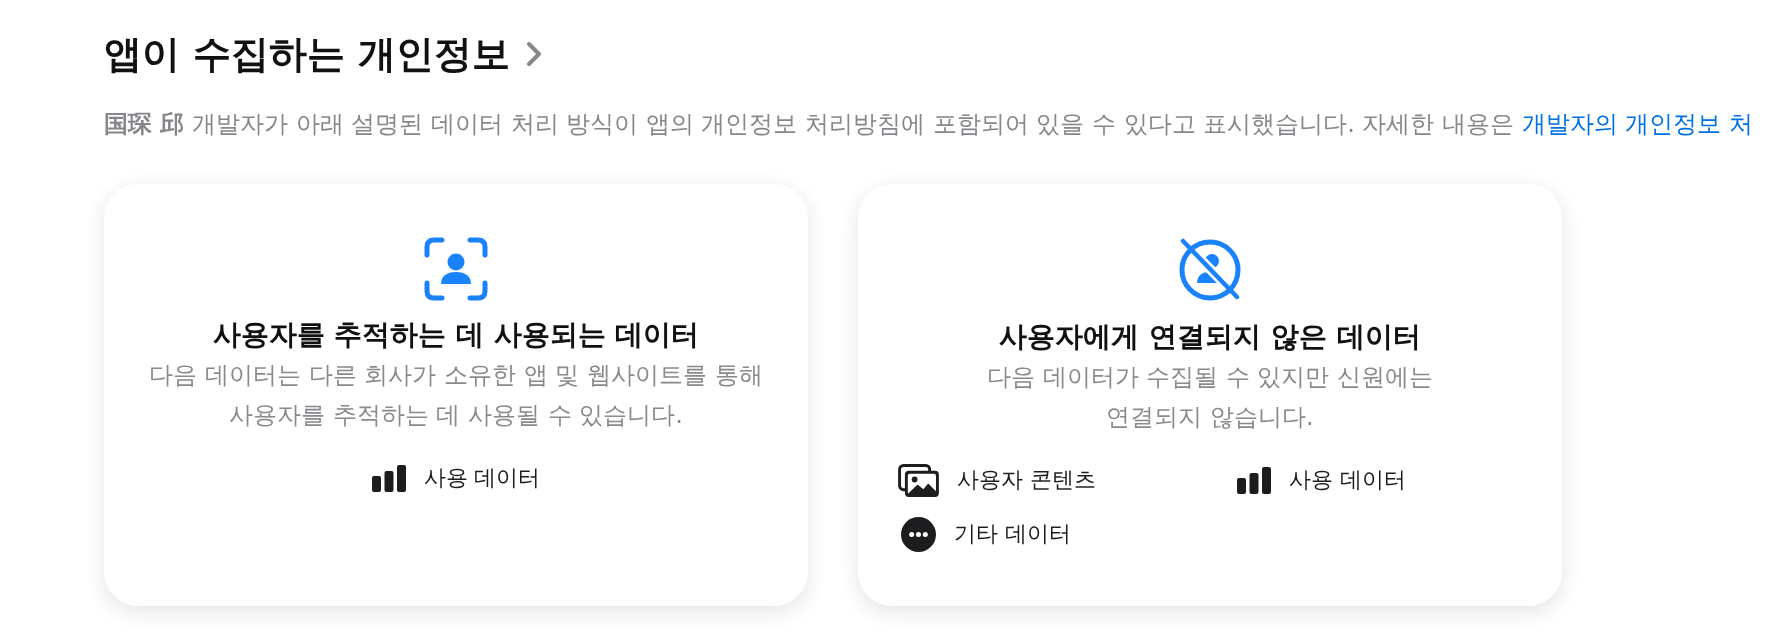  What do you see at coordinates (1210, 397) in the screenshot?
I see `card-description: 다음 데이터가 수집될 수 있지만 신원에는 연결되지 않습니다.` at bounding box center [1210, 397].